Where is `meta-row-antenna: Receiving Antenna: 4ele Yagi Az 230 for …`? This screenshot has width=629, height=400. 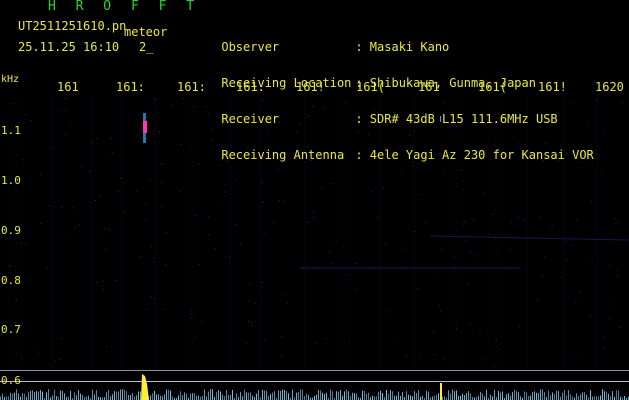 meta-row-antenna: Receiving Antenna: 4ele Yagi Az 230 for … is located at coordinates (385, 149).